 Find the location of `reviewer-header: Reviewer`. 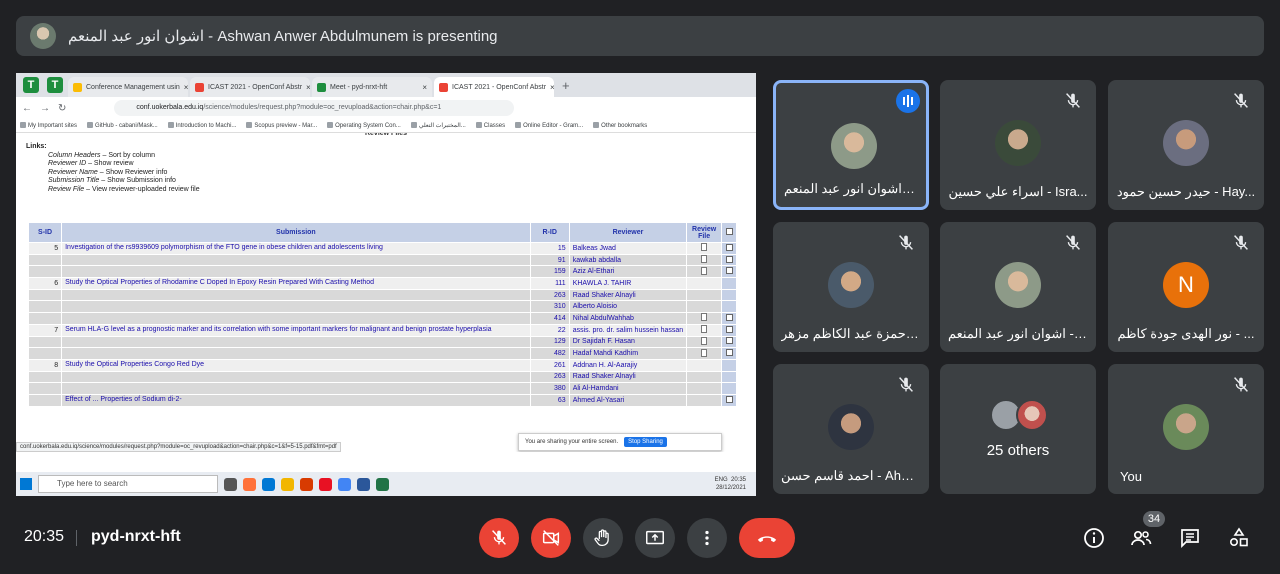

reviewer-header: Reviewer is located at coordinates (628, 232).